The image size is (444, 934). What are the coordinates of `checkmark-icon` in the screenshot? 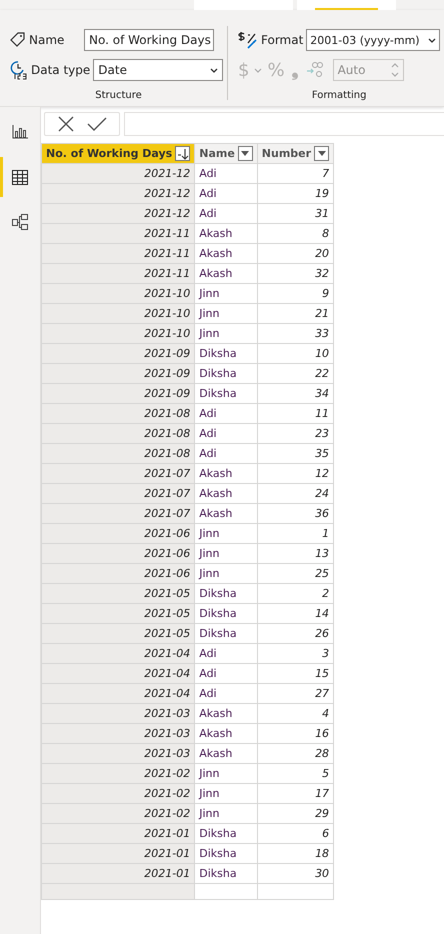 It's located at (97, 124).